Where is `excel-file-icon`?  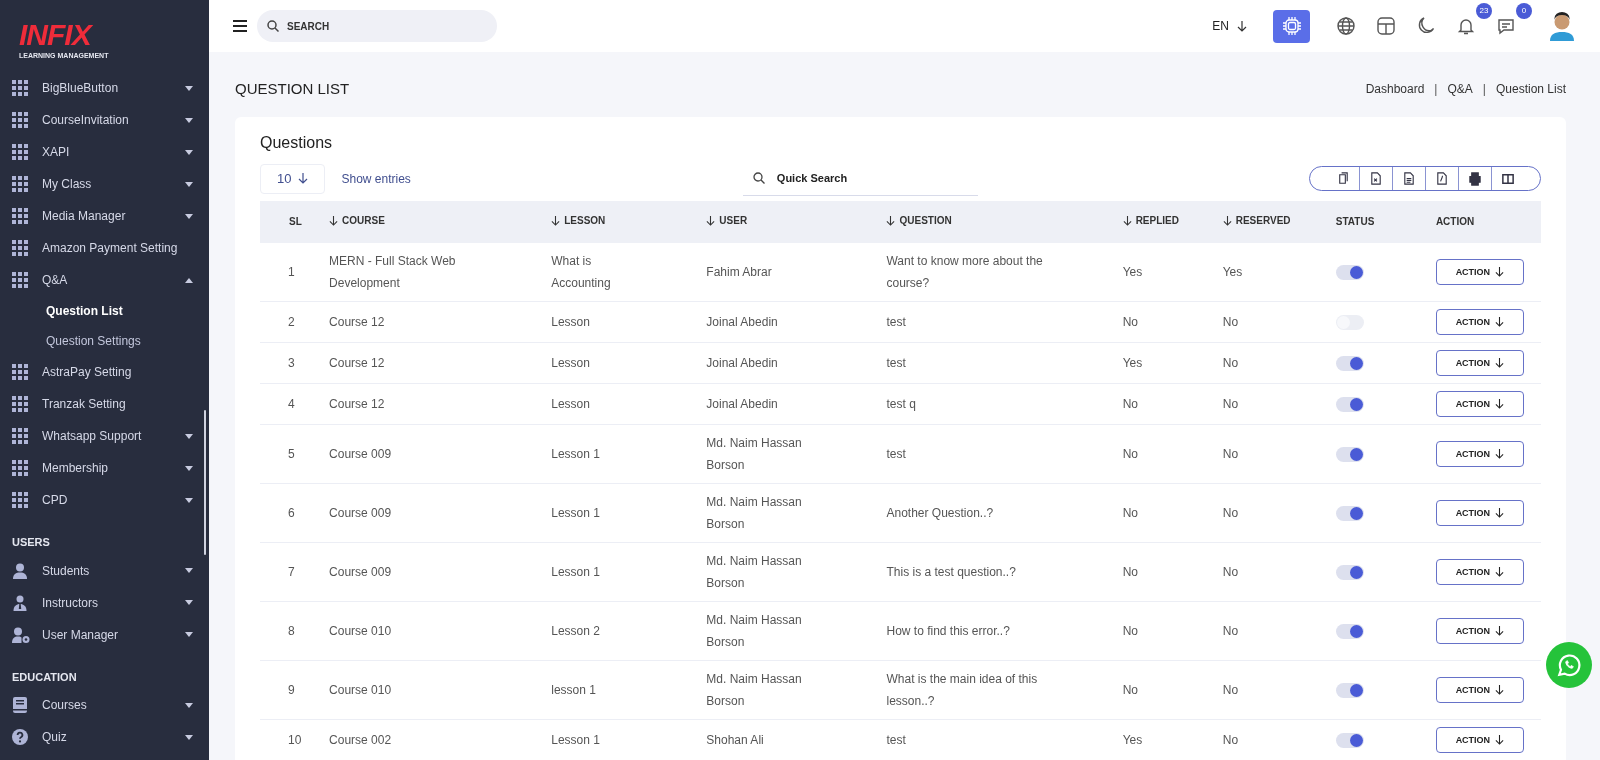 excel-file-icon is located at coordinates (1376, 178).